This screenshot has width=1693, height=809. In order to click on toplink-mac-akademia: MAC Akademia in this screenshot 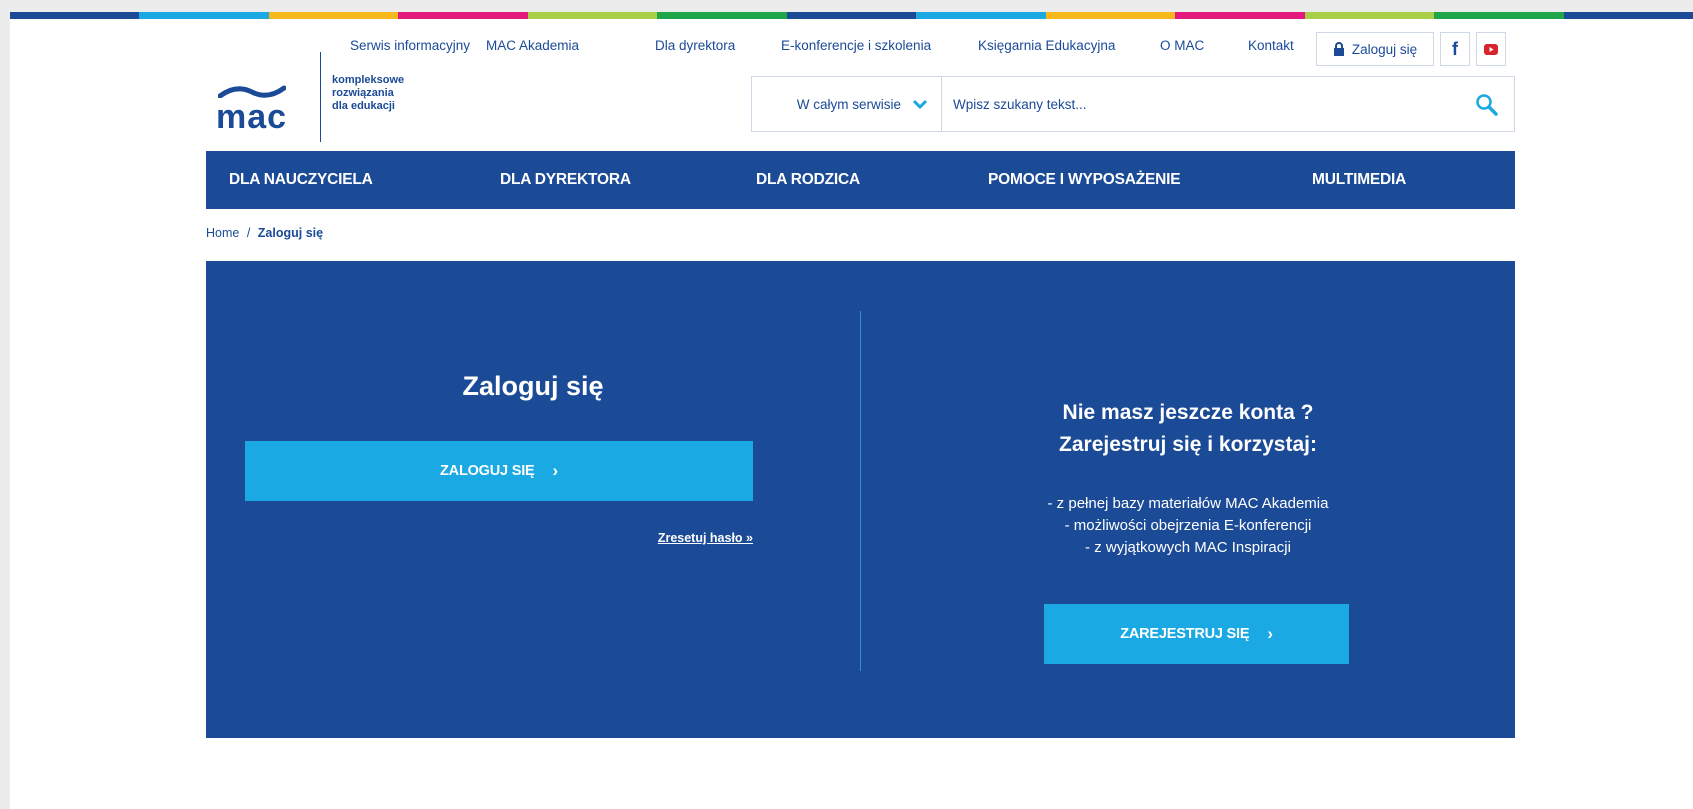, I will do `click(532, 45)`.